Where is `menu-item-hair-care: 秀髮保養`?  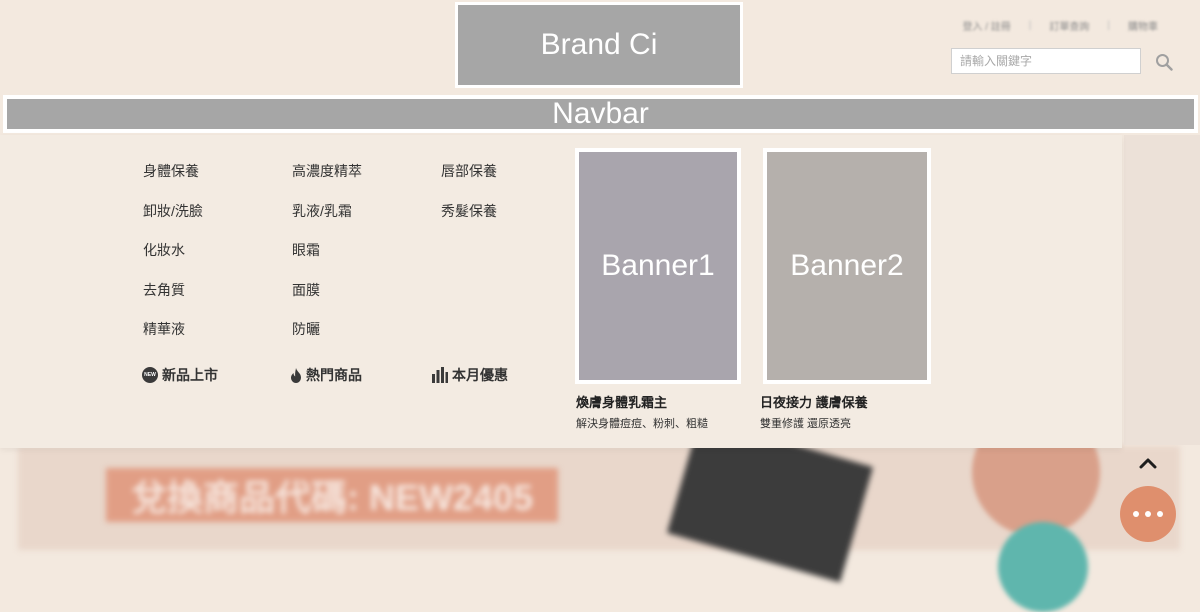 menu-item-hair-care: 秀髮保養 is located at coordinates (469, 221).